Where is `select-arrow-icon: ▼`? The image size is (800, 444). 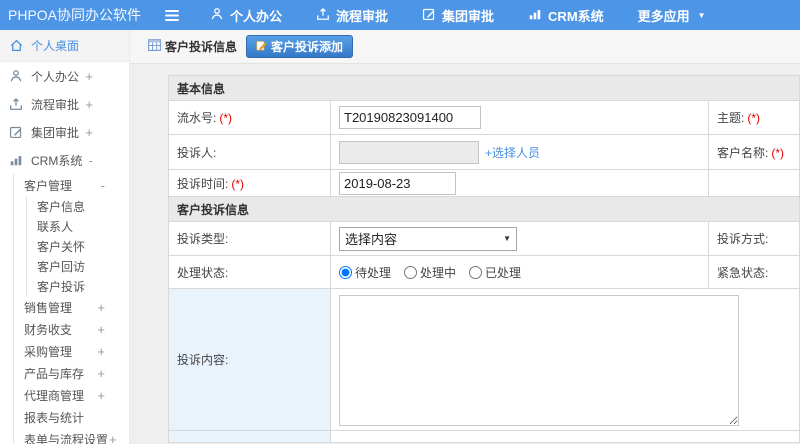
select-arrow-icon: ▼ is located at coordinates (507, 238).